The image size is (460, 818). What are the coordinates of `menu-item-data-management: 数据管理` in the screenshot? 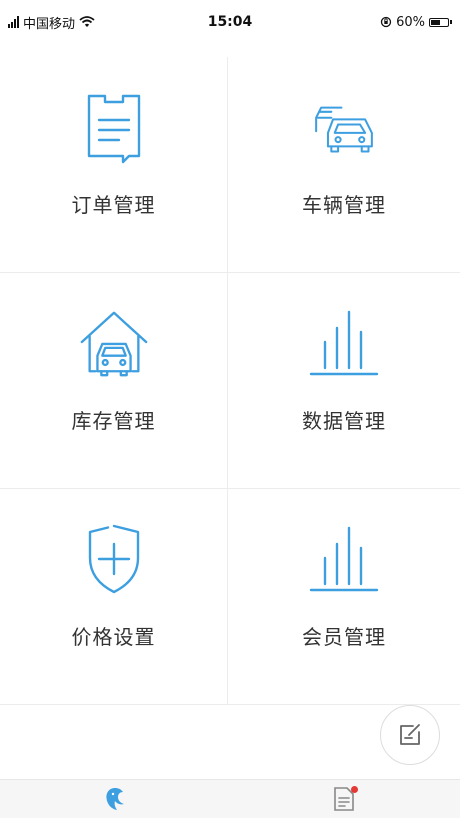 It's located at (344, 381).